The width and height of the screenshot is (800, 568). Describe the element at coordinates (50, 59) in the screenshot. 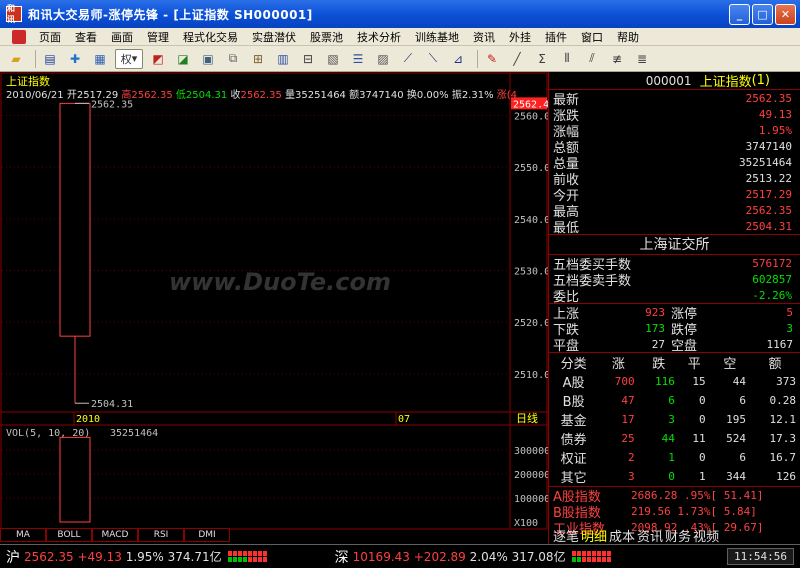

I see `kline-icon: ▤` at that location.